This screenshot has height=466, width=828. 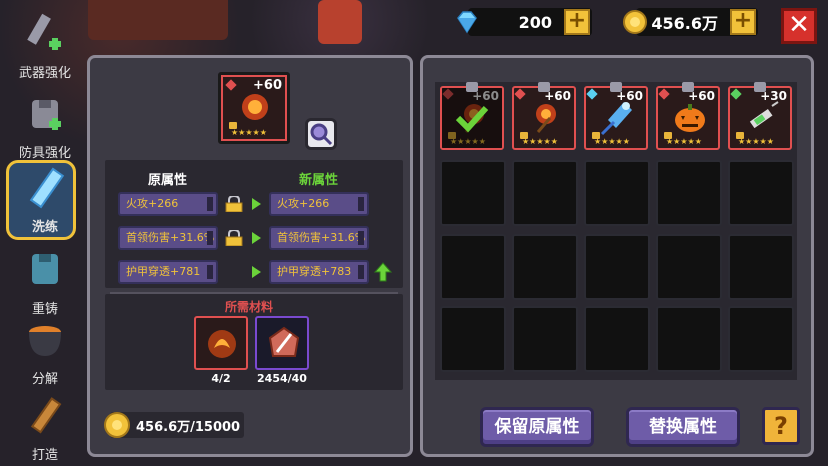 What do you see at coordinates (282, 378) in the screenshot?
I see `material-count-2: 2454/40` at bounding box center [282, 378].